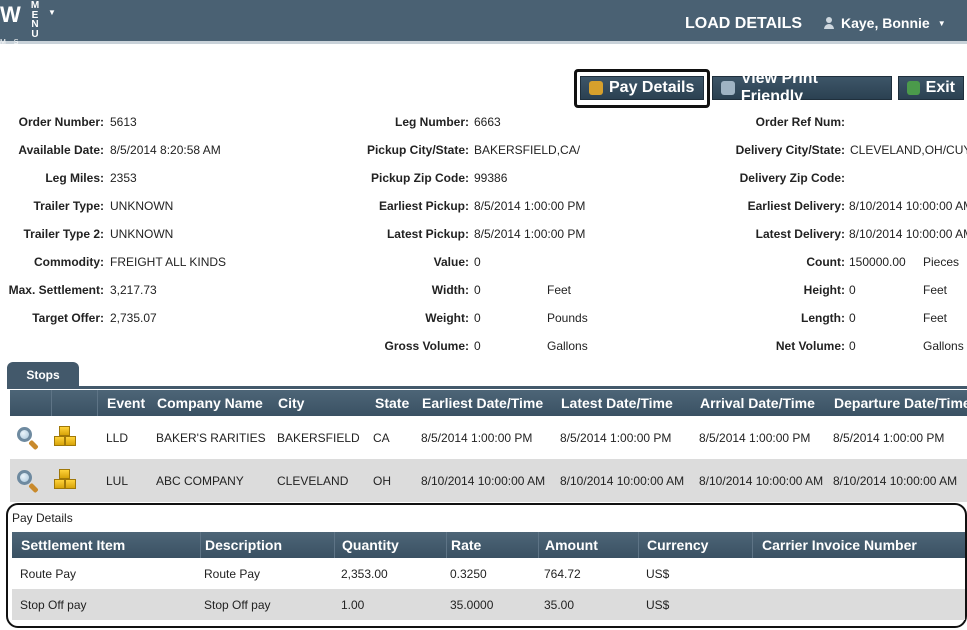 Image resolution: width=967 pixels, height=630 pixels. What do you see at coordinates (800, 122) in the screenshot?
I see `order-ref-num-label: Order Ref Num:` at bounding box center [800, 122].